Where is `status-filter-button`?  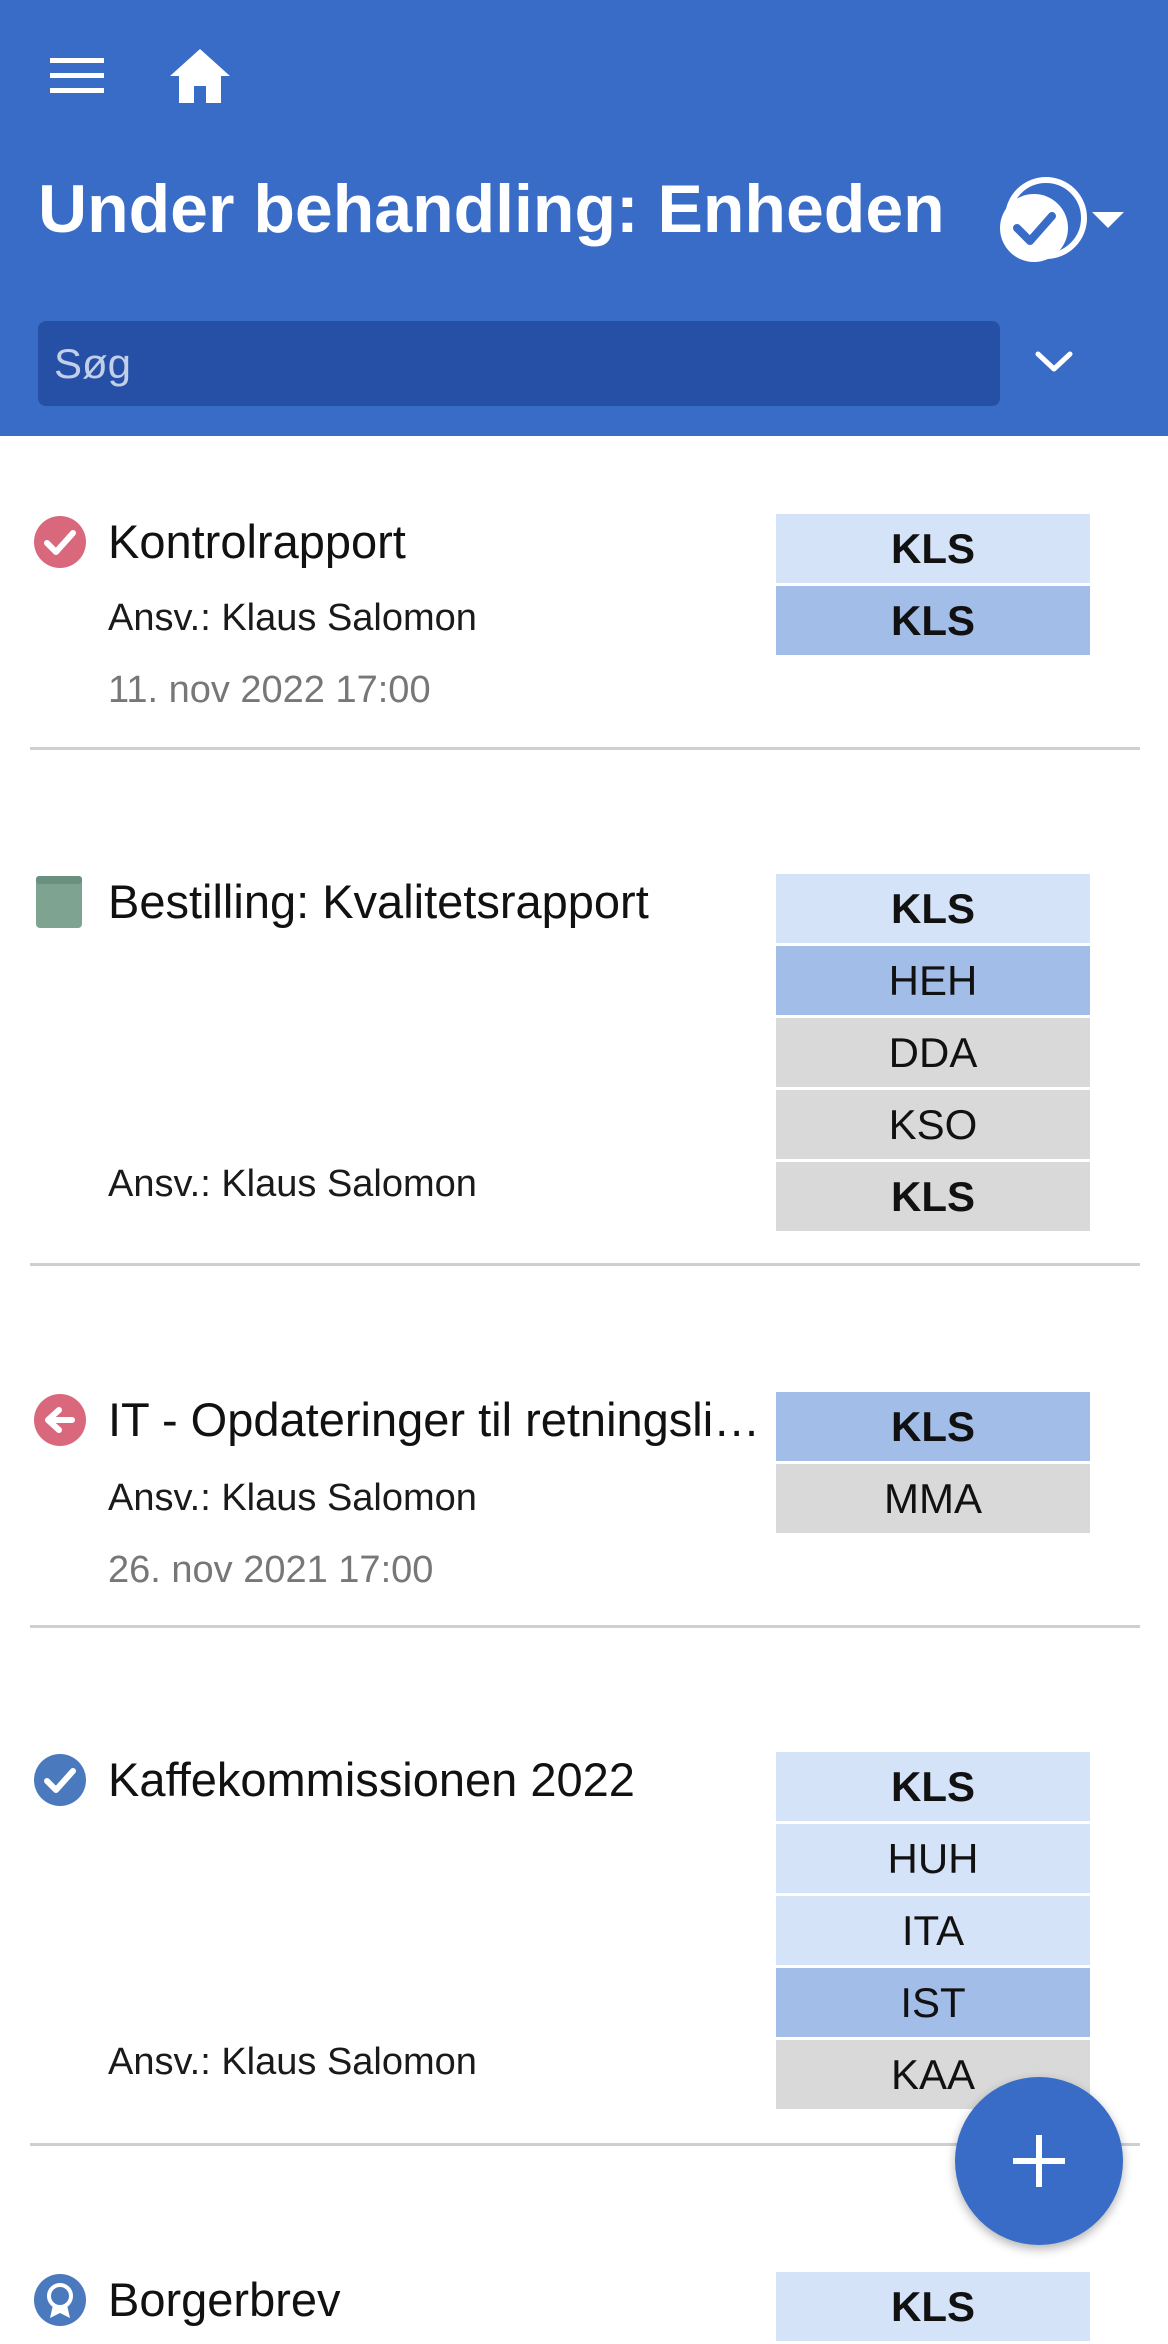 status-filter-button is located at coordinates (1065, 220).